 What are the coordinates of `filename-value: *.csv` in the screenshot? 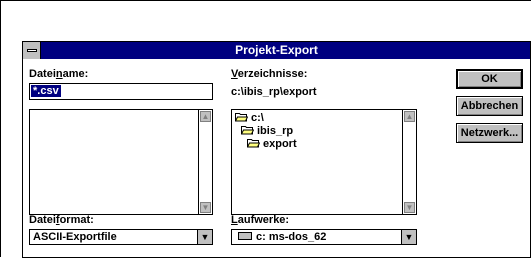 It's located at (46, 91).